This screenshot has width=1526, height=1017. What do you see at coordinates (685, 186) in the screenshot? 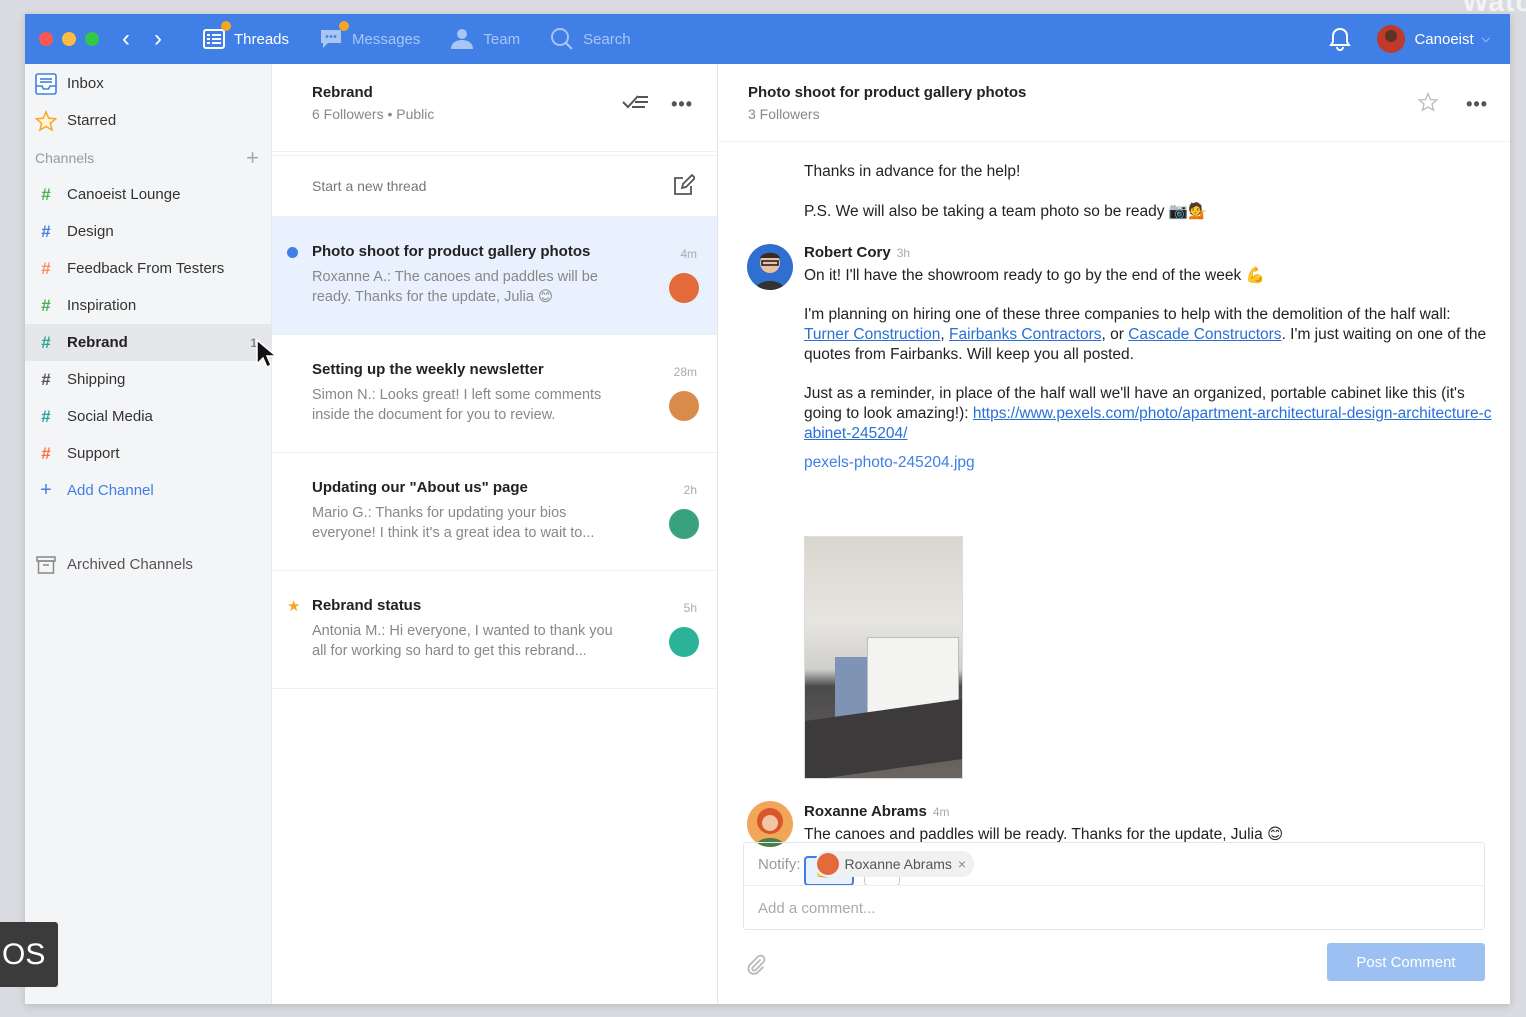
I see `compose-icon` at bounding box center [685, 186].